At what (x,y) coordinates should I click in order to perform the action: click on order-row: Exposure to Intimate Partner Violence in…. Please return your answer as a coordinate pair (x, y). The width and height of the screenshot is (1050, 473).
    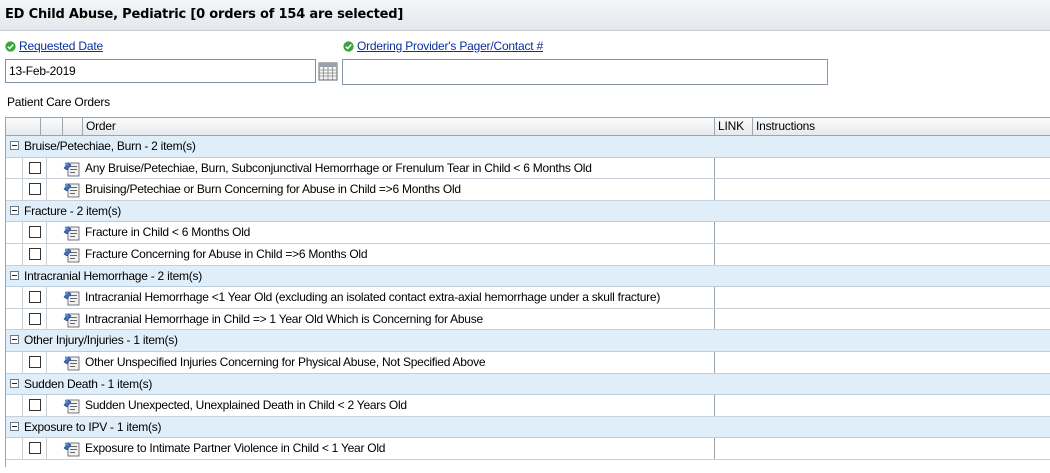
    Looking at the image, I should click on (528, 449).